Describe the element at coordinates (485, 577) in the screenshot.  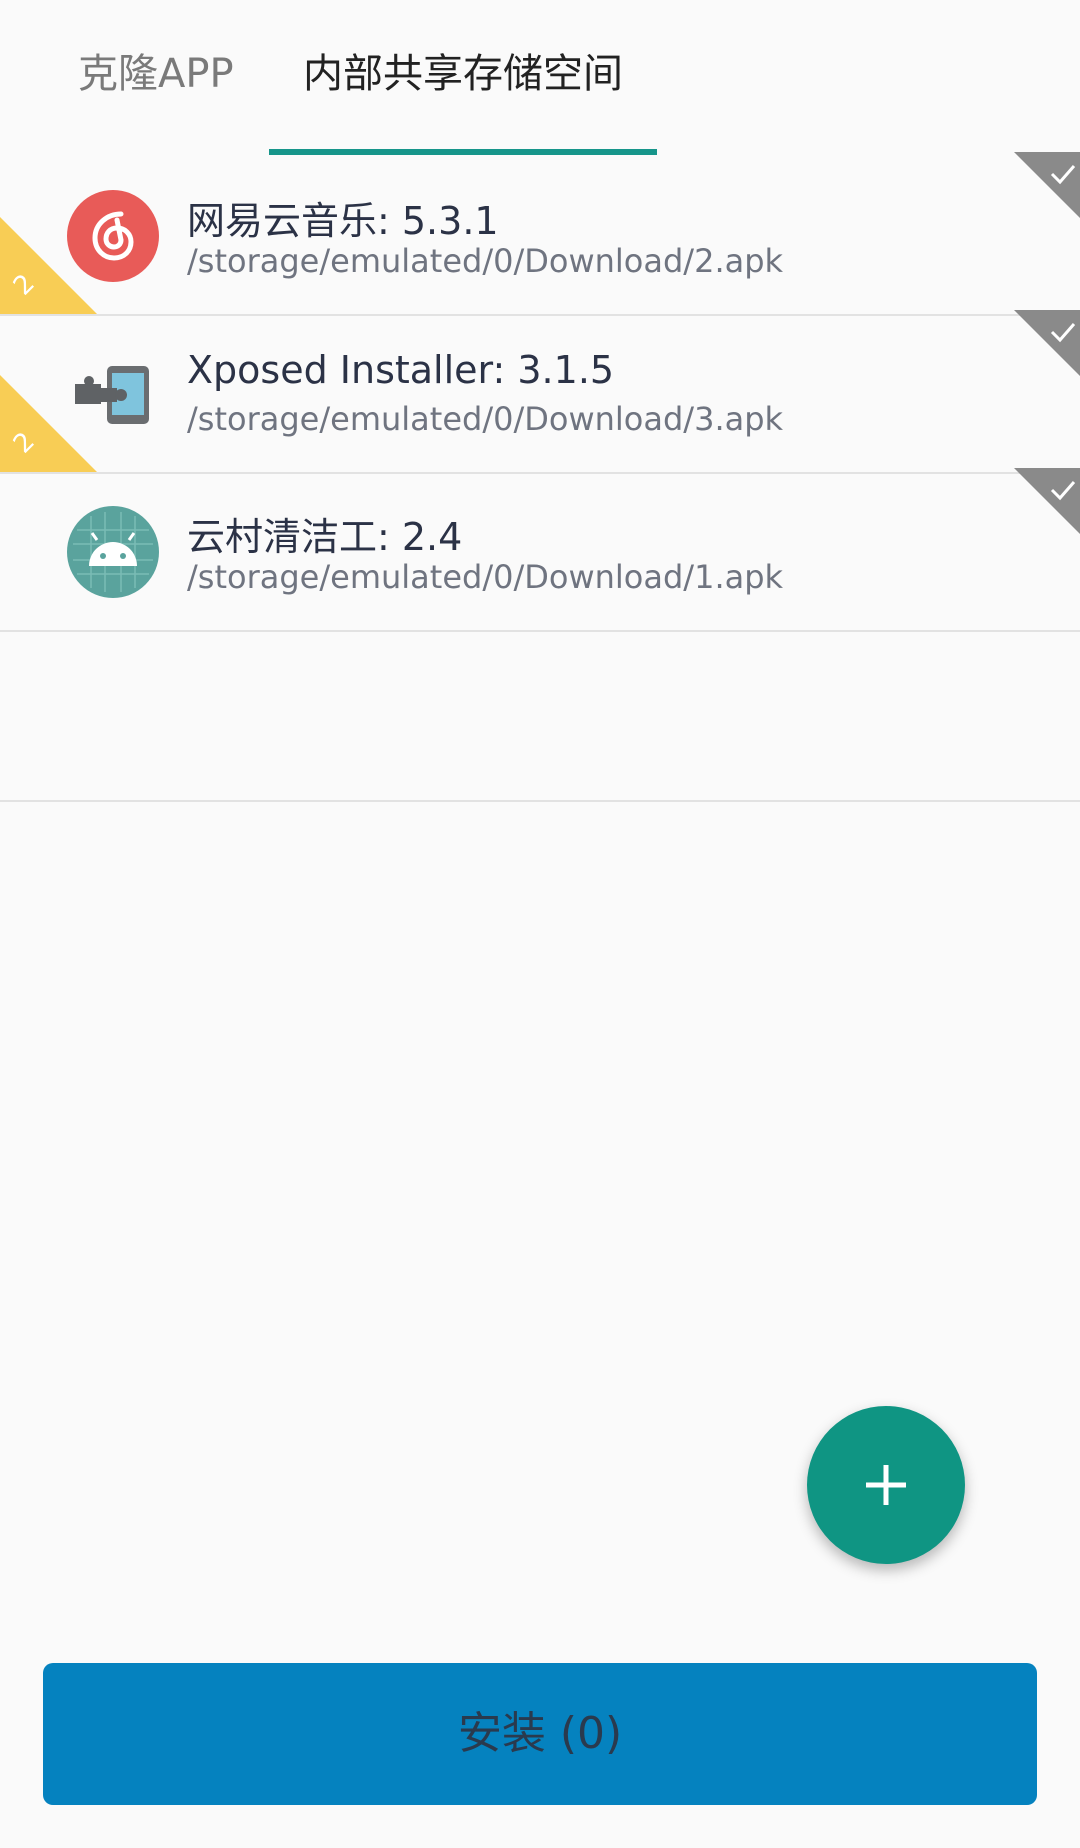
I see `apk-path: /storage/emulated/0/Download/1.apk` at that location.